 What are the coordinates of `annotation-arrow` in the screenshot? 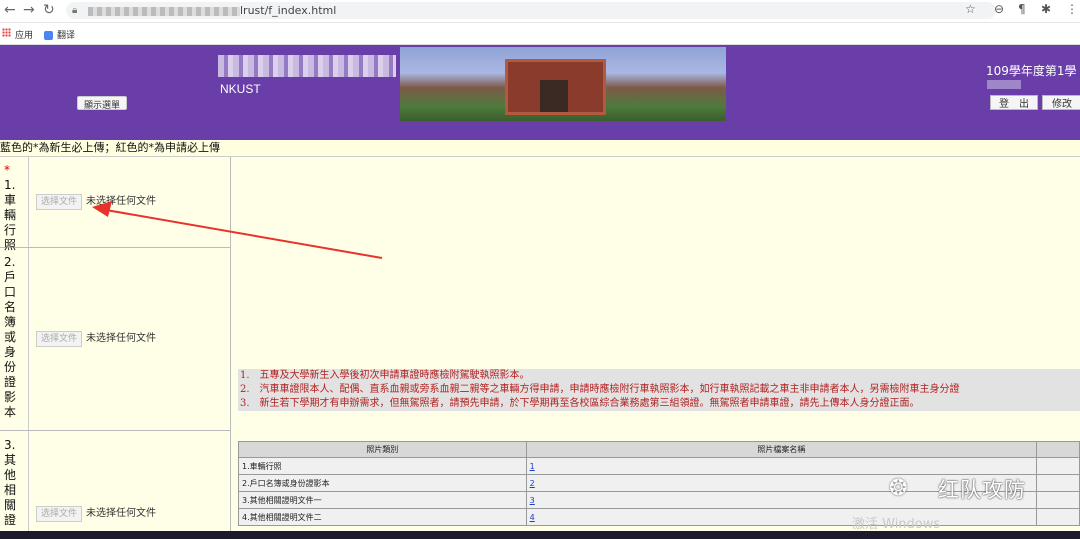 It's located at (237, 230).